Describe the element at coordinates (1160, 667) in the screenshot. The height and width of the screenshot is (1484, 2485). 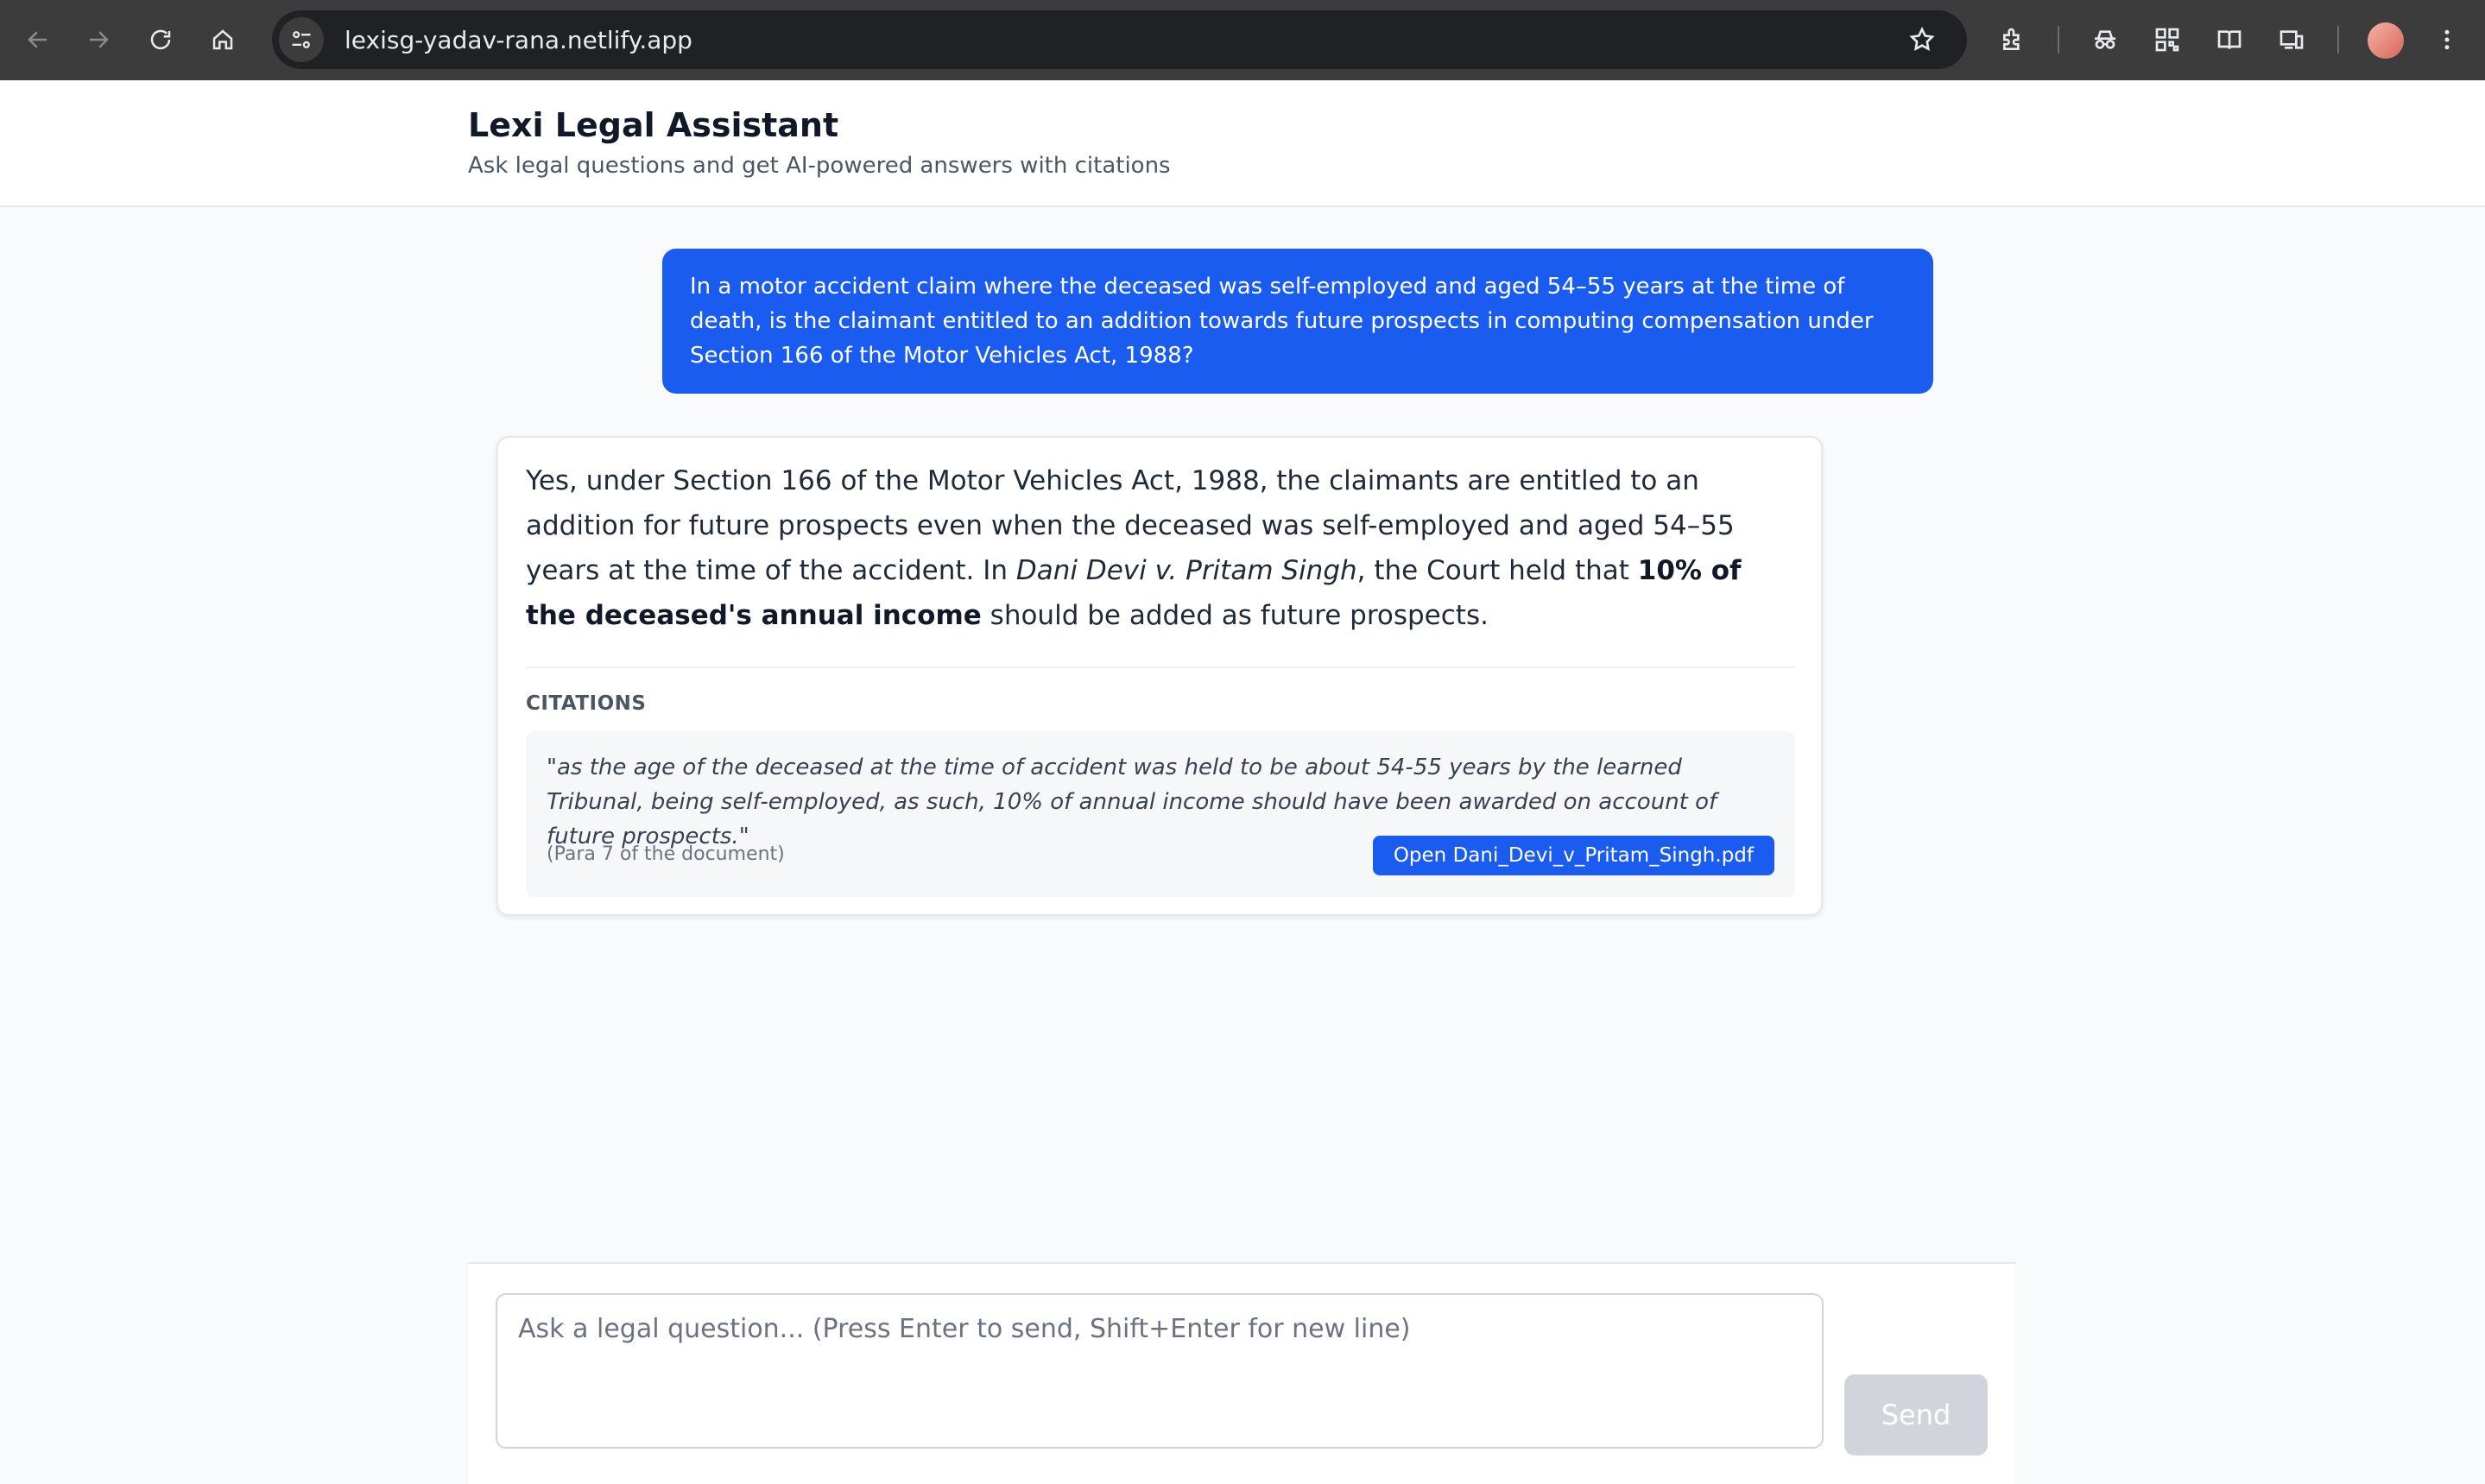
I see `answer-divider` at that location.